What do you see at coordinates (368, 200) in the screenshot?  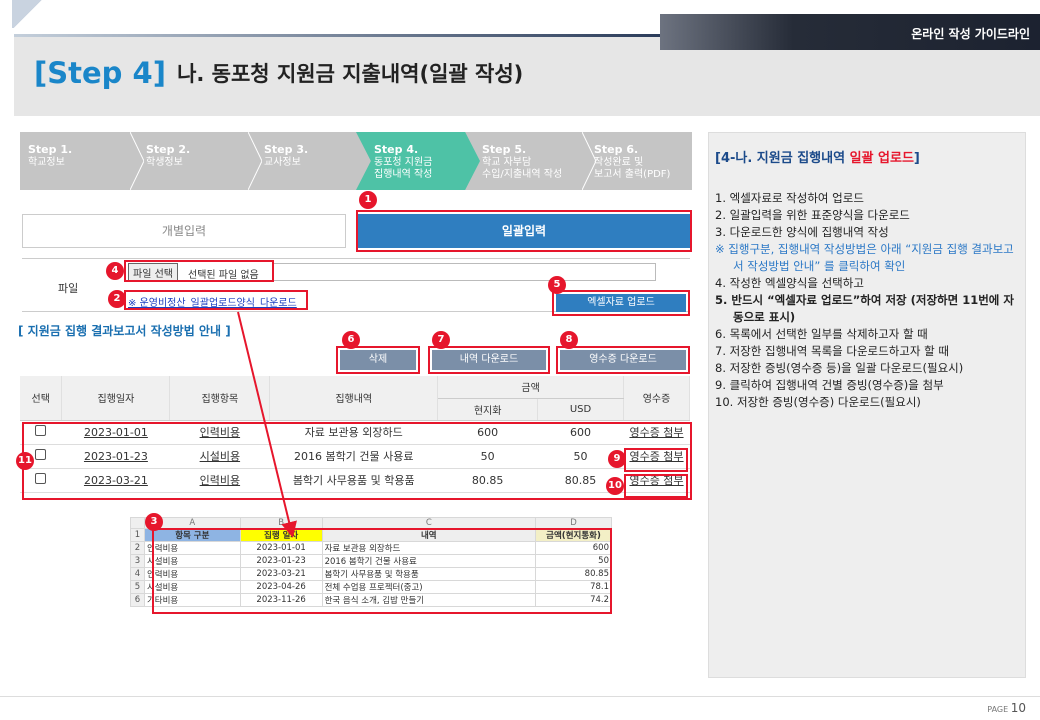 I see `badge-1: 1` at bounding box center [368, 200].